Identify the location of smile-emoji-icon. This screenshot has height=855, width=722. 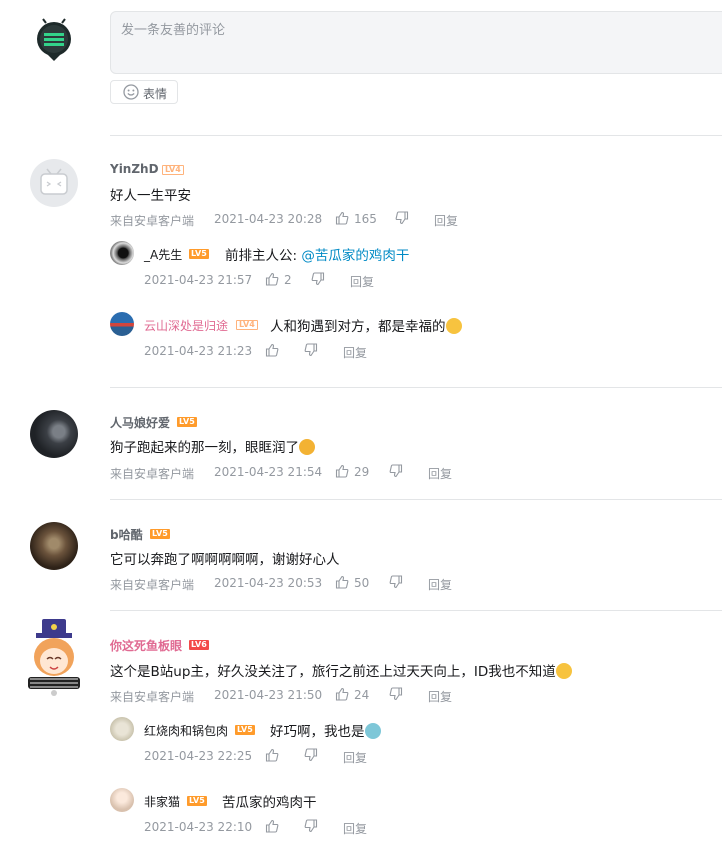
(453, 326).